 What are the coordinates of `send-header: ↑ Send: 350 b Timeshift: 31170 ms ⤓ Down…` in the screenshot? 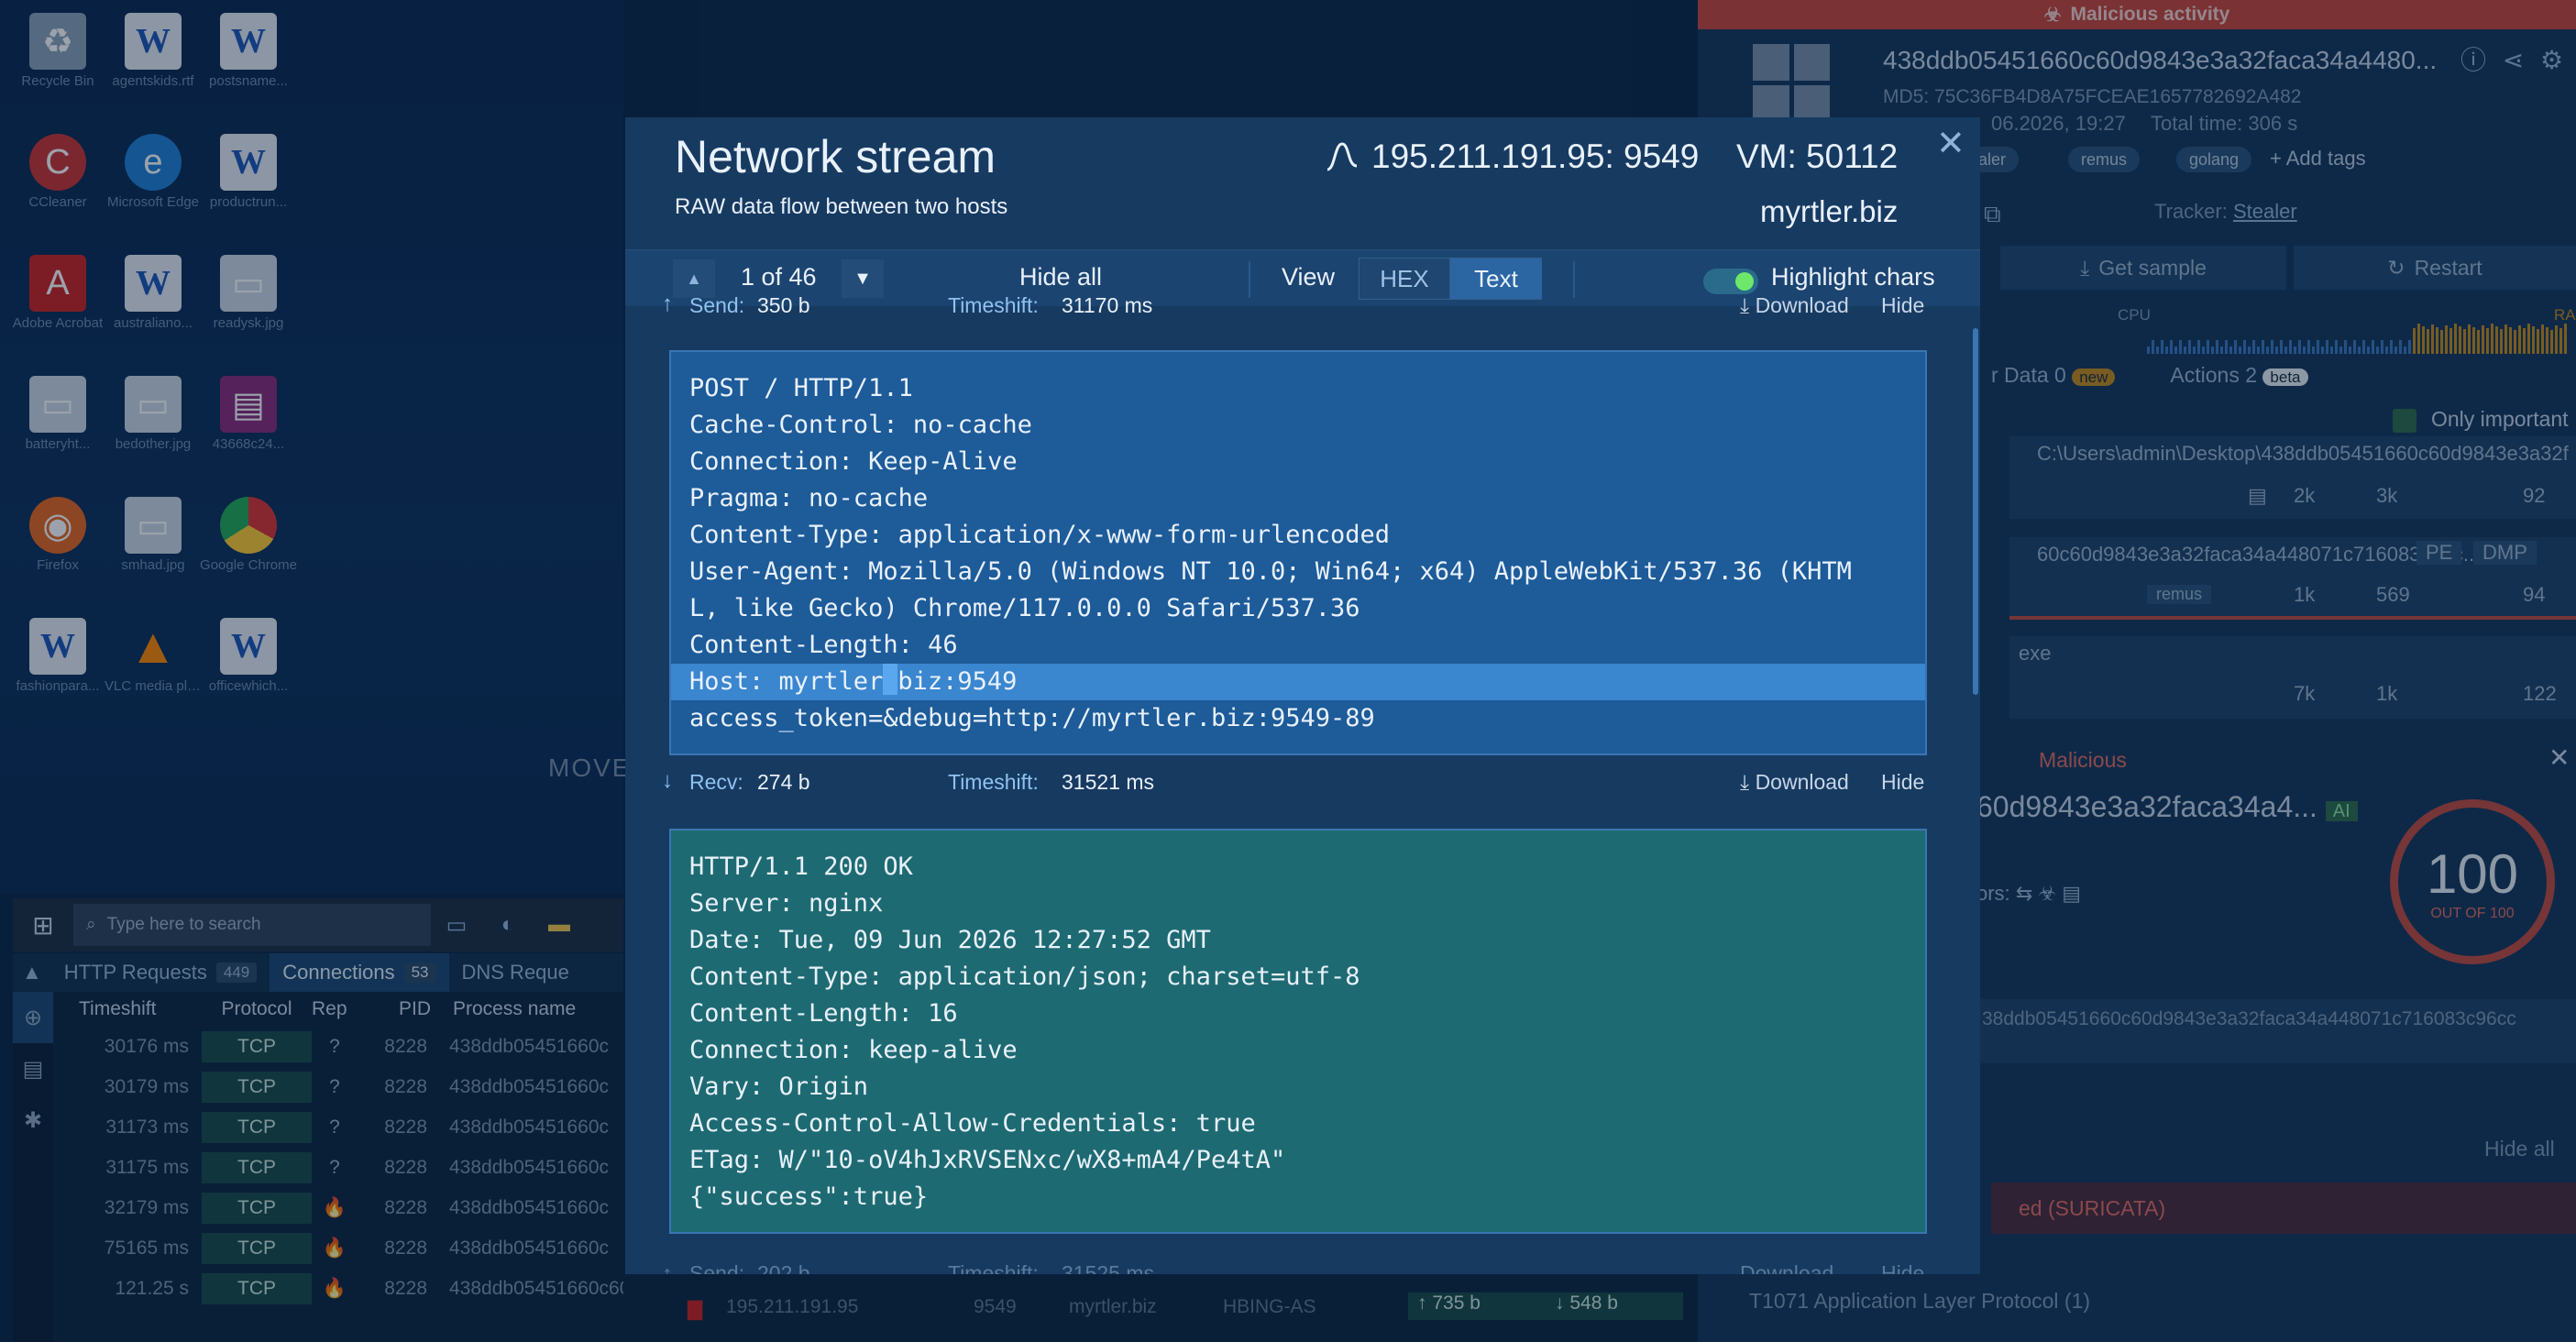 It's located at (1303, 304).